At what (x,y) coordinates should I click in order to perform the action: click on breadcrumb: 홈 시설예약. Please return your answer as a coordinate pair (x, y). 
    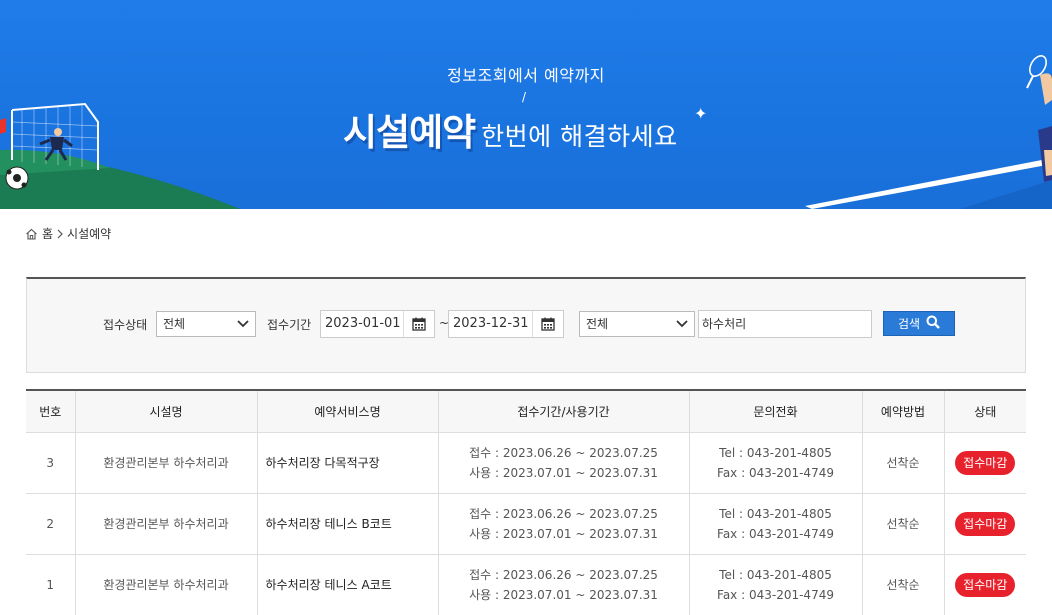
    Looking at the image, I should click on (68, 233).